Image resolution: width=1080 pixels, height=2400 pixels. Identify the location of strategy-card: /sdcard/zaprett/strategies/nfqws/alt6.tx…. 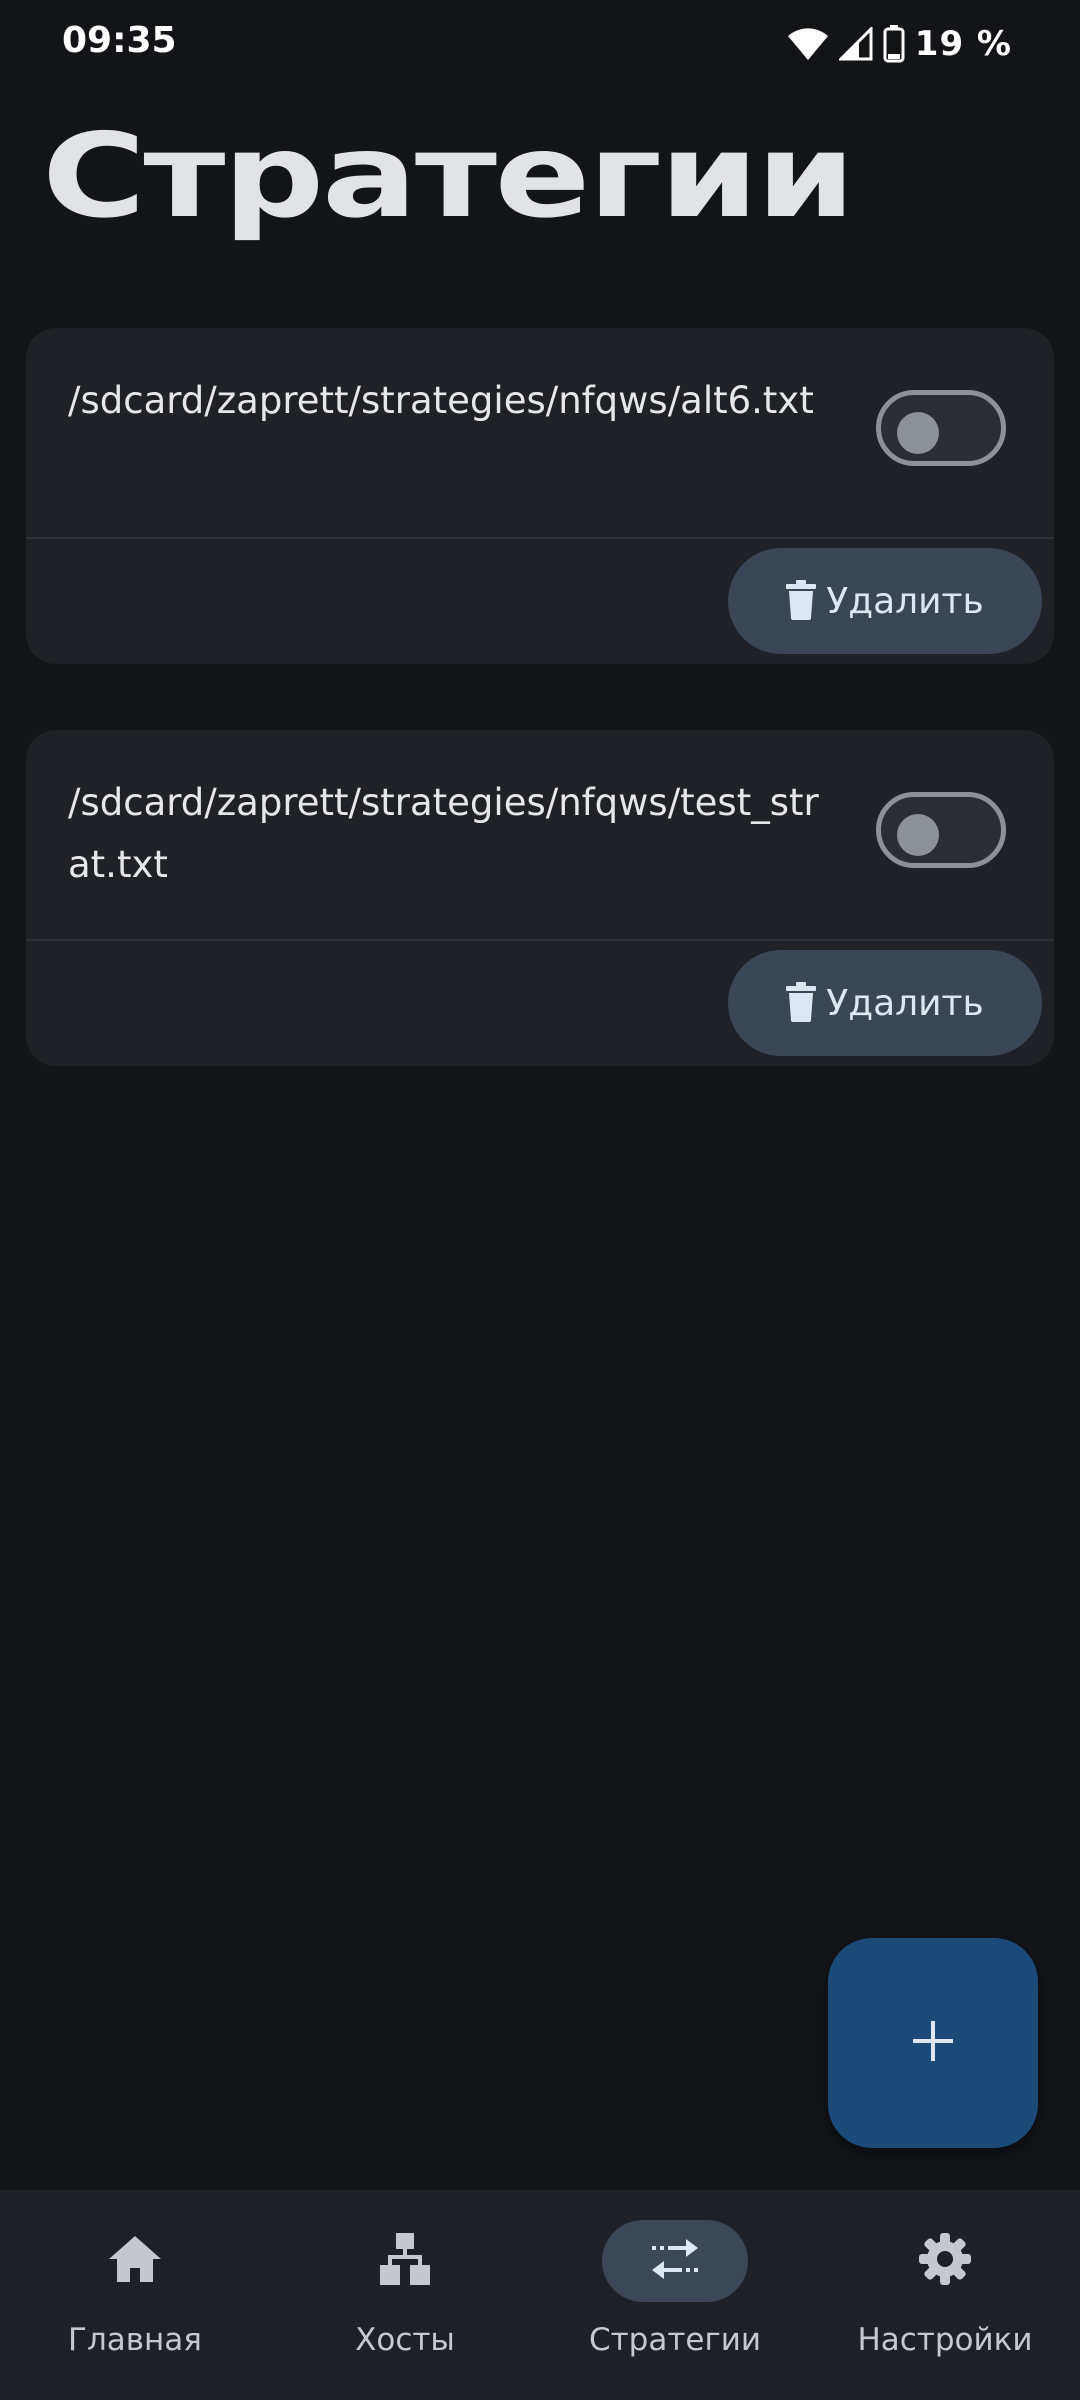
(540, 496).